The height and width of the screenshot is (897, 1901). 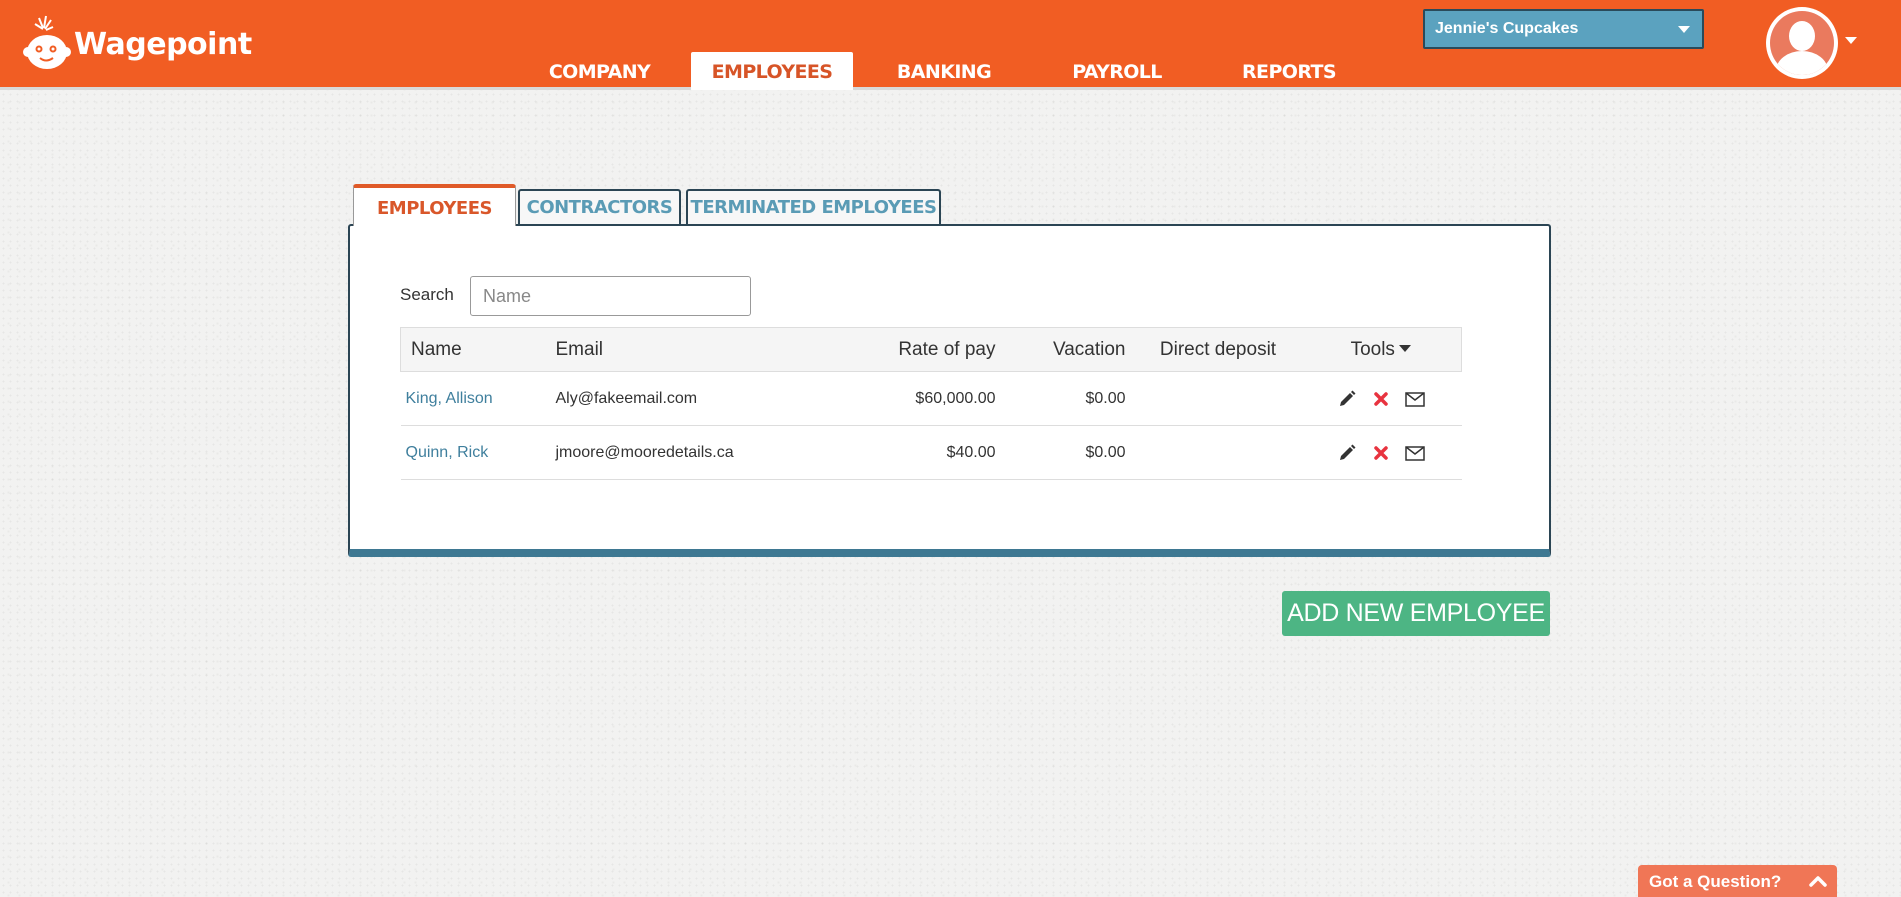 I want to click on brand-name: Wagepoint, so click(x=163, y=44).